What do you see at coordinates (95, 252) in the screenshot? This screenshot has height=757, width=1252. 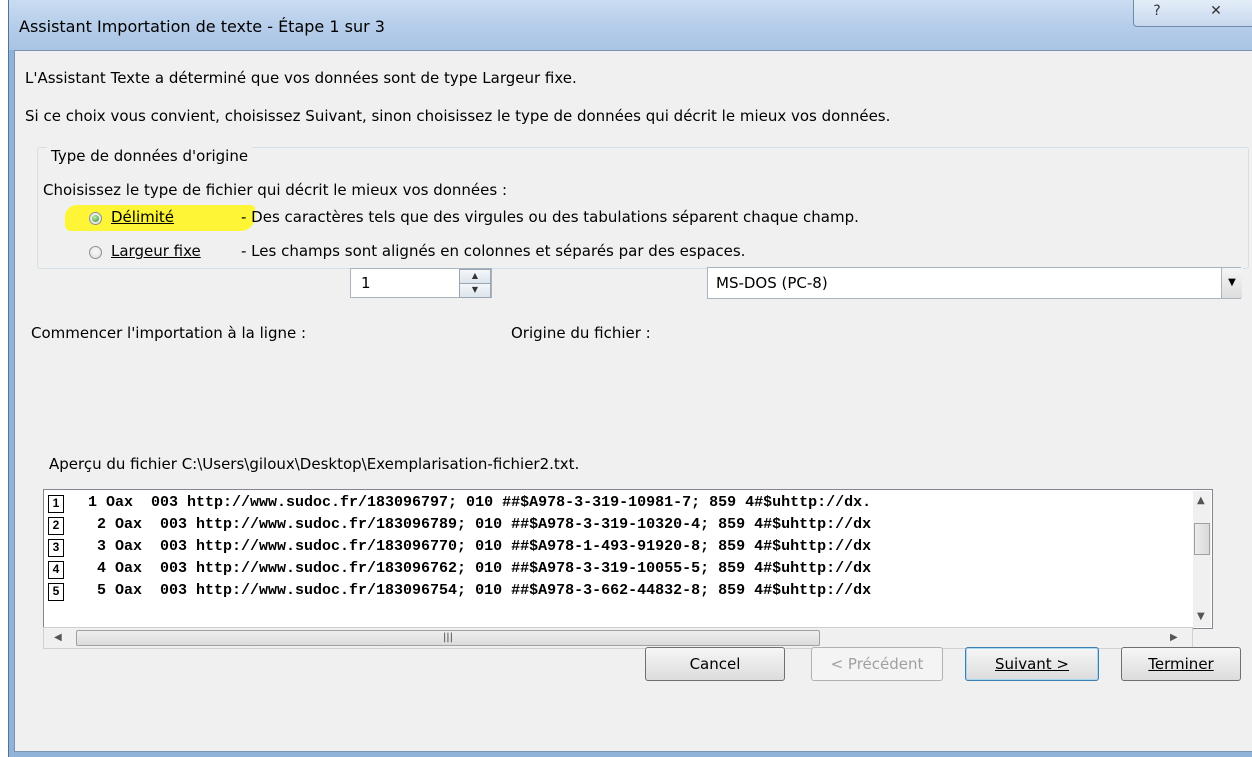 I see `radio-fixed-width` at bounding box center [95, 252].